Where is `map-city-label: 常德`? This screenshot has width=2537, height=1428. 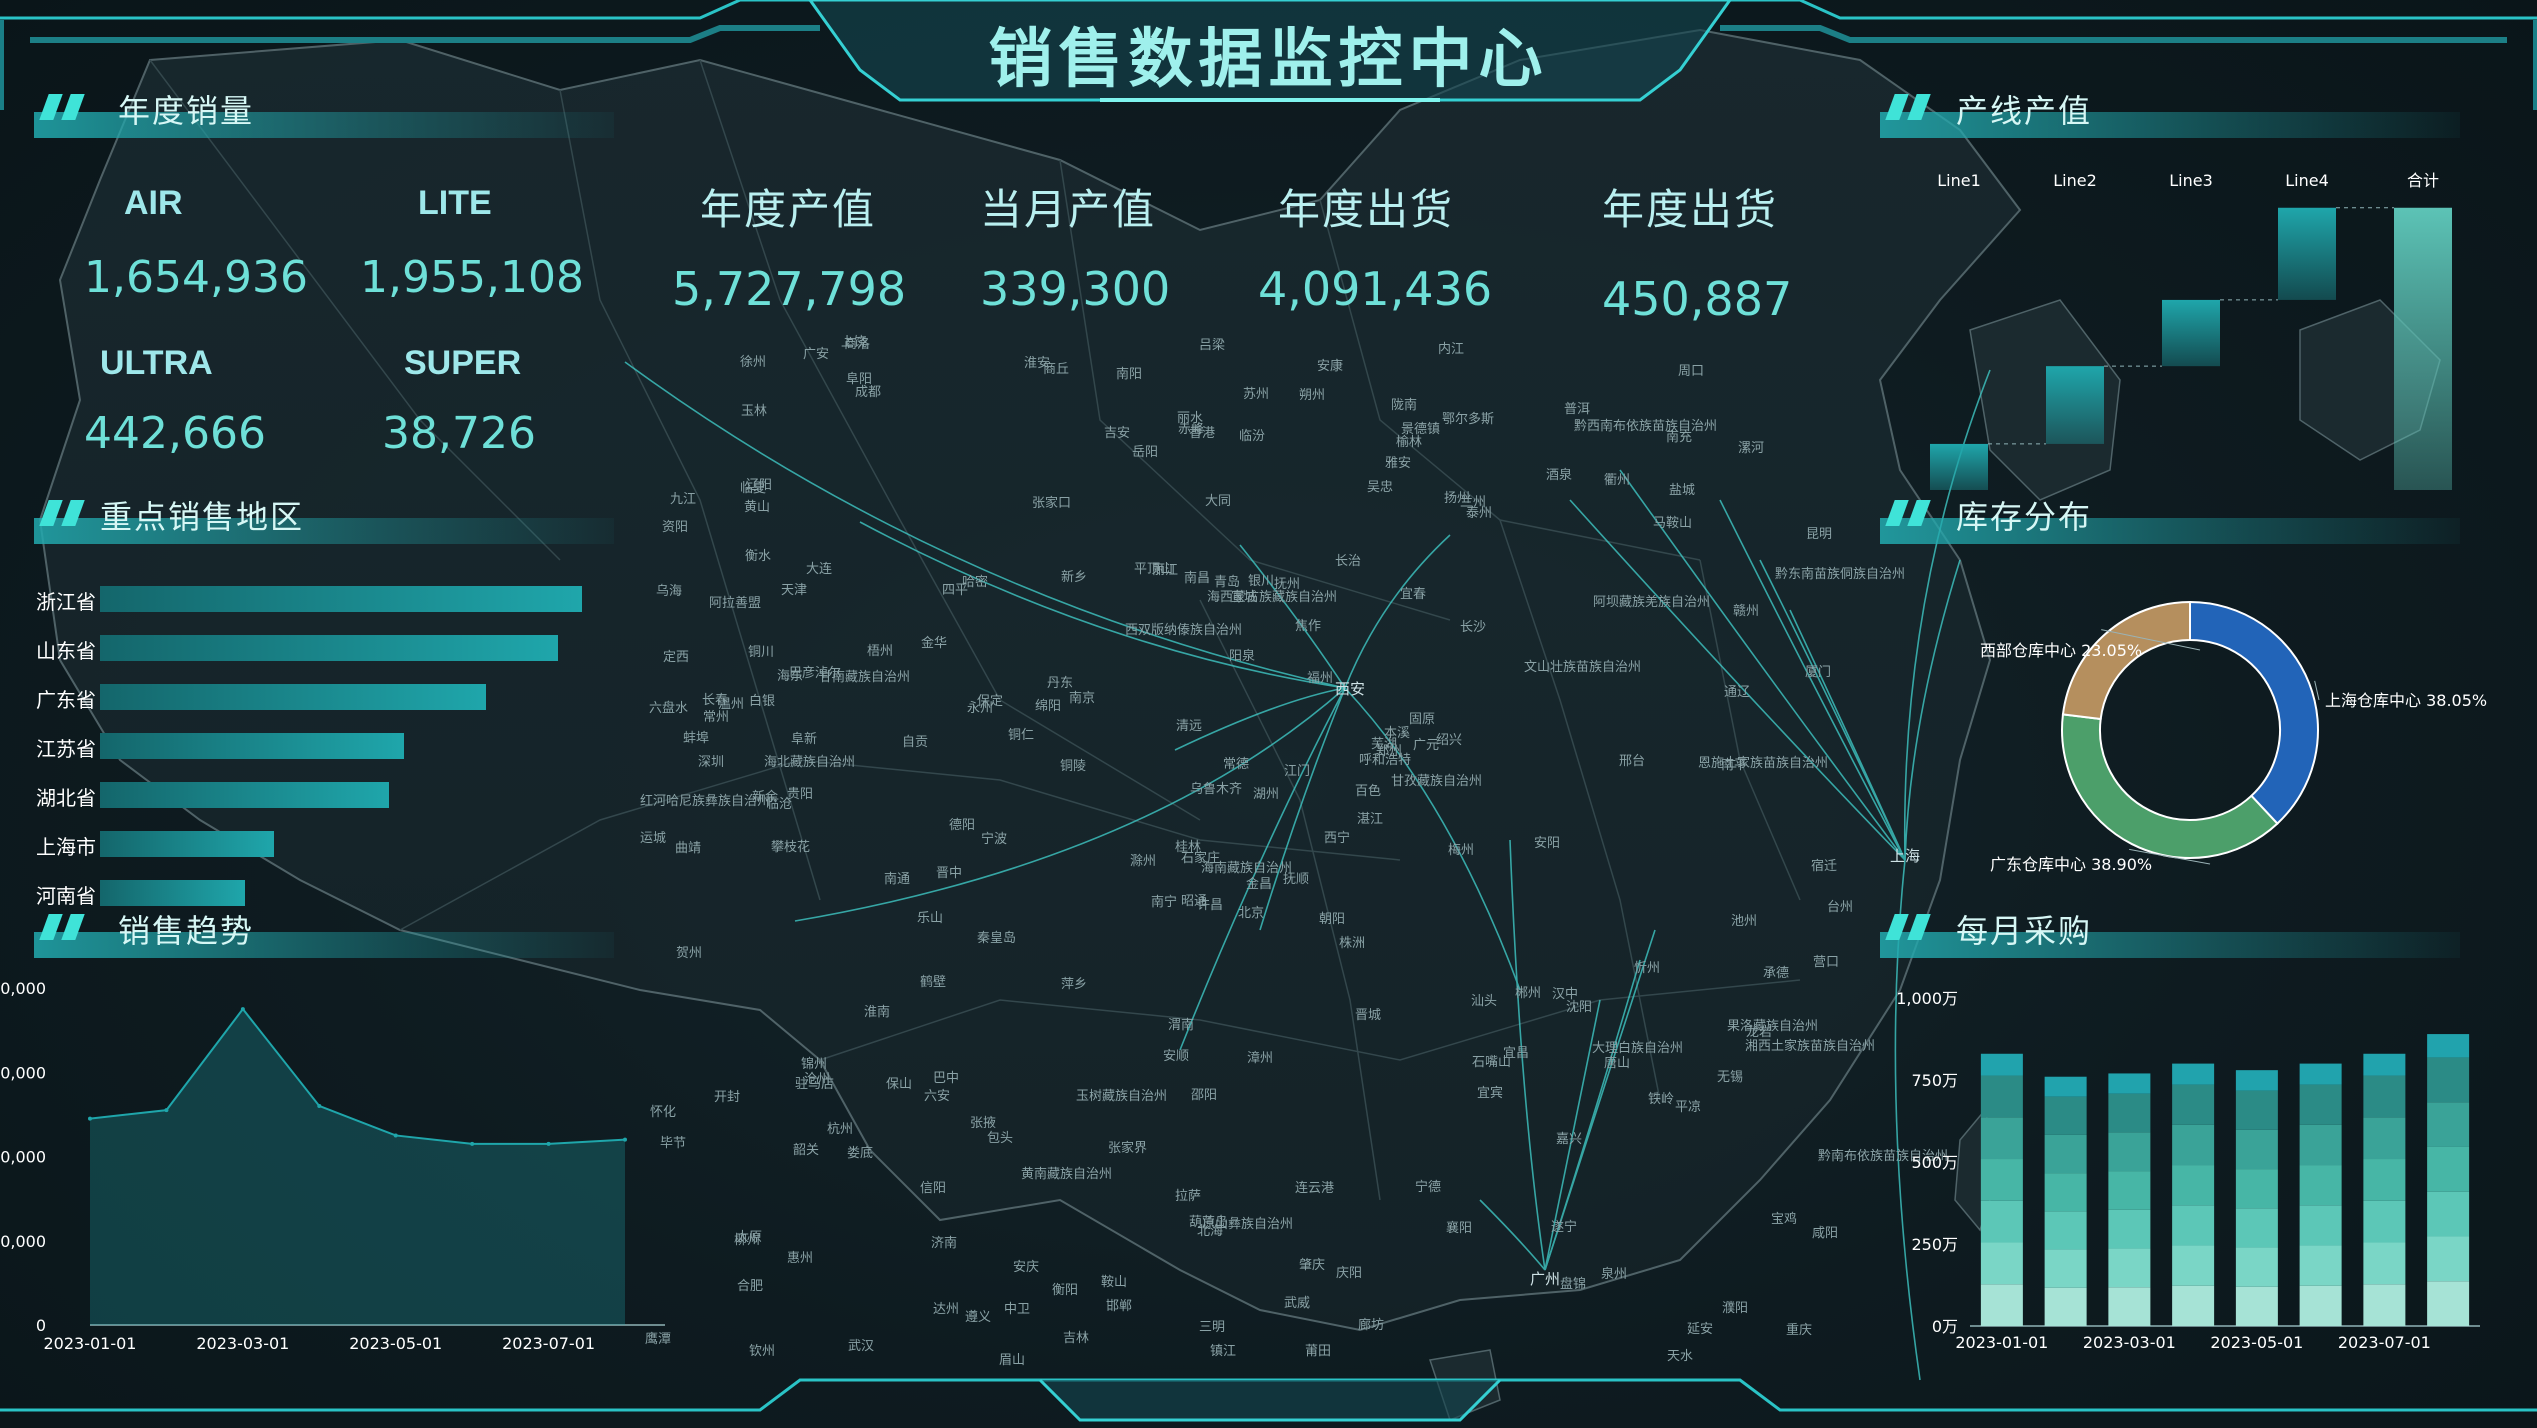
map-city-label: 常德 is located at coordinates (1236, 764).